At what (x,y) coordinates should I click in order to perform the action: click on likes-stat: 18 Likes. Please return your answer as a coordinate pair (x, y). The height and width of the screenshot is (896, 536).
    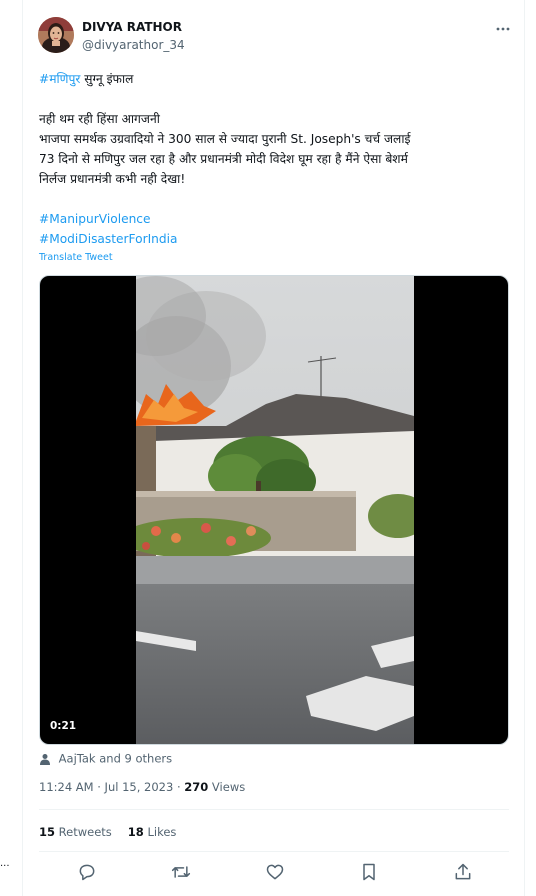
    Looking at the image, I should click on (152, 832).